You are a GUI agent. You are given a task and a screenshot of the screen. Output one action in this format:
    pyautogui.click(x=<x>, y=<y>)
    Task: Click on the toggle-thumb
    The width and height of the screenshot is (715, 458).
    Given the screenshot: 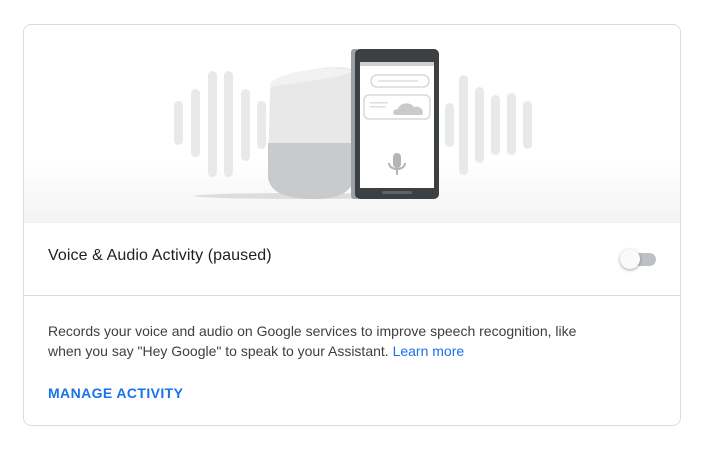 What is the action you would take?
    pyautogui.click(x=630, y=259)
    